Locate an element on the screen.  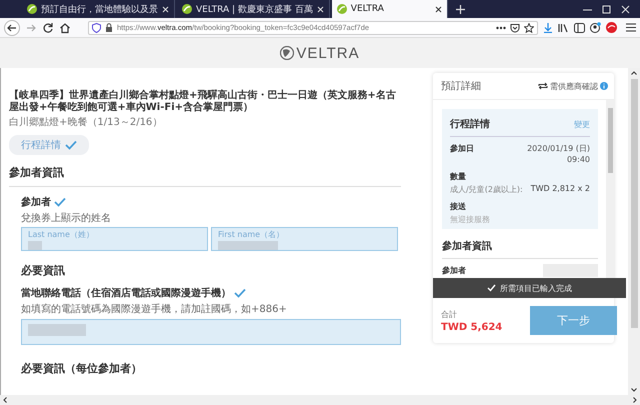
detail-label: 參加日 is located at coordinates (462, 149).